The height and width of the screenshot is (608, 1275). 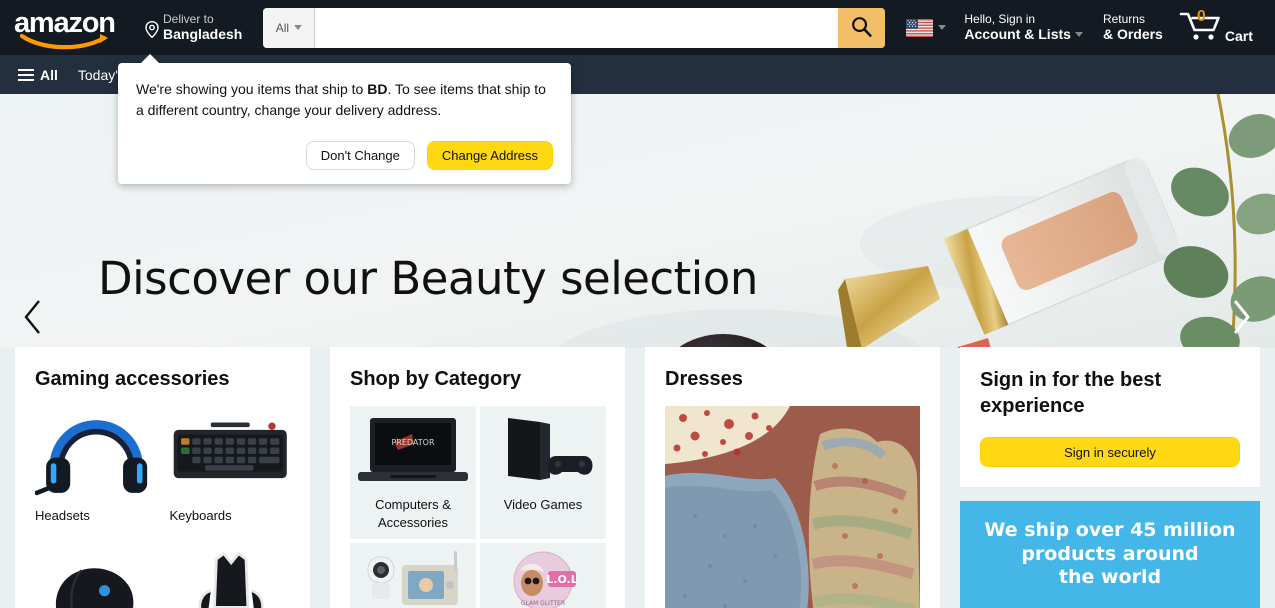 I want to click on tile-keyboards: Keyboards, so click(x=230, y=464).